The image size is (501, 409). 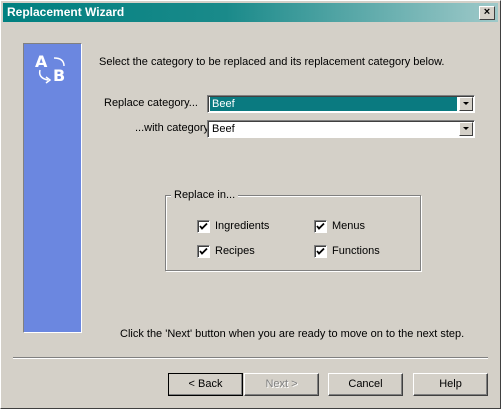 I want to click on letter-b: B, so click(x=59, y=75).